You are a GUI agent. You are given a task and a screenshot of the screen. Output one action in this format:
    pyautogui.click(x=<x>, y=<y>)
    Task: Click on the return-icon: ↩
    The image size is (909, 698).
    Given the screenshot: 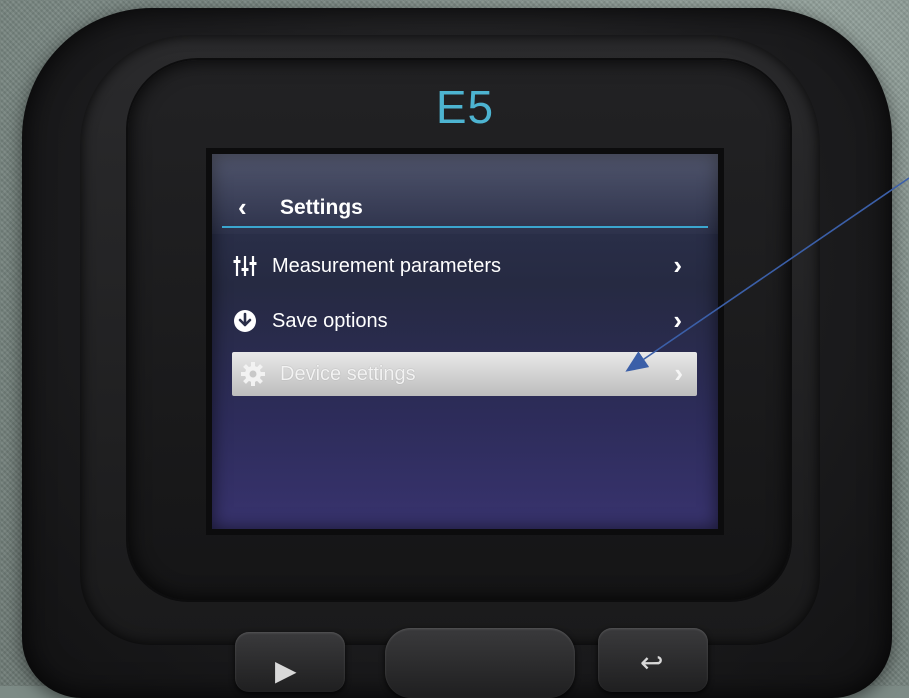 What is the action you would take?
    pyautogui.click(x=652, y=662)
    